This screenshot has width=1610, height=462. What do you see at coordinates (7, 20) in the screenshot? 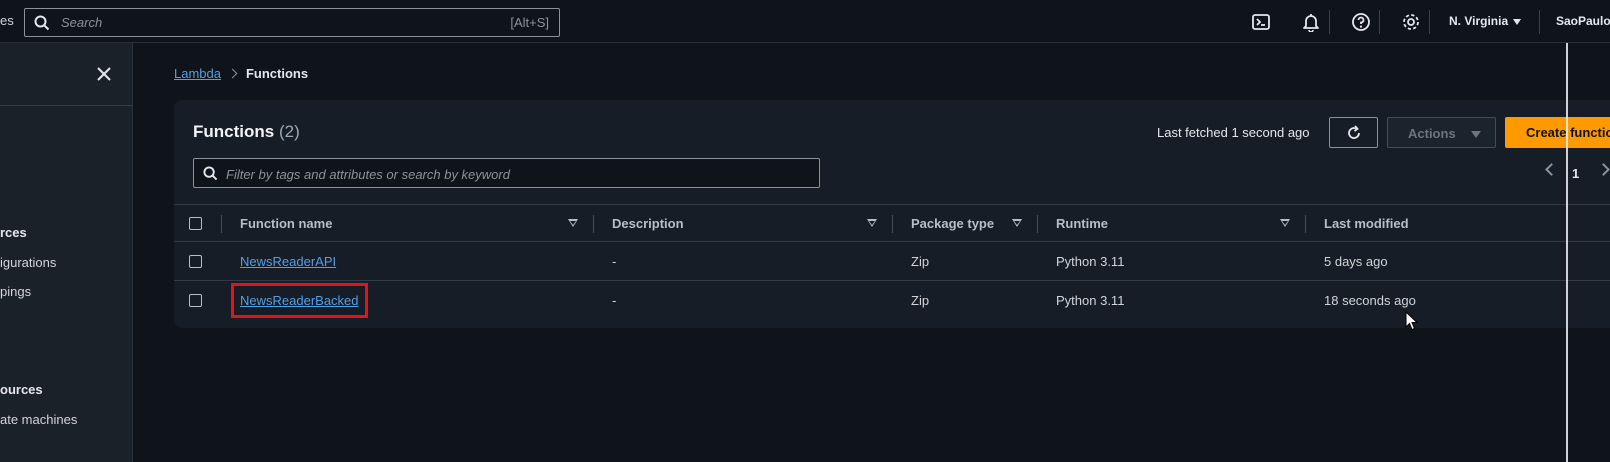
I see `services-menu-label: es` at bounding box center [7, 20].